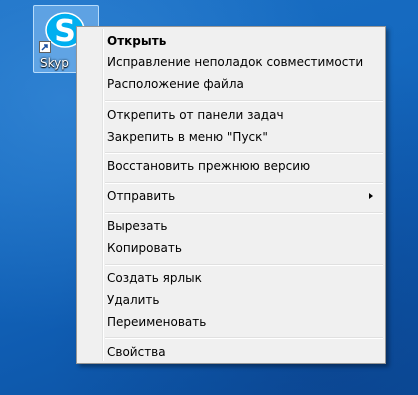  I want to click on chevron-right-icon, so click(371, 196).